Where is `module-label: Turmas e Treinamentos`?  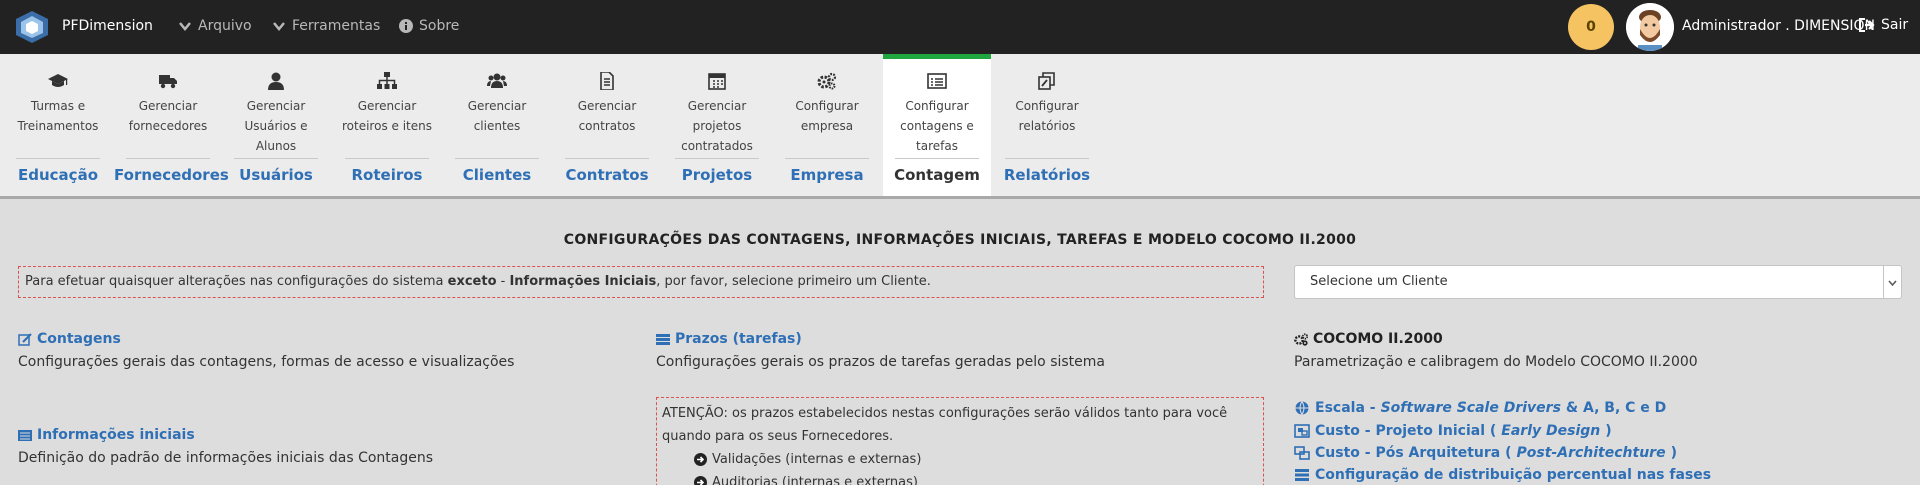
module-label: Turmas e Treinamentos is located at coordinates (58, 116).